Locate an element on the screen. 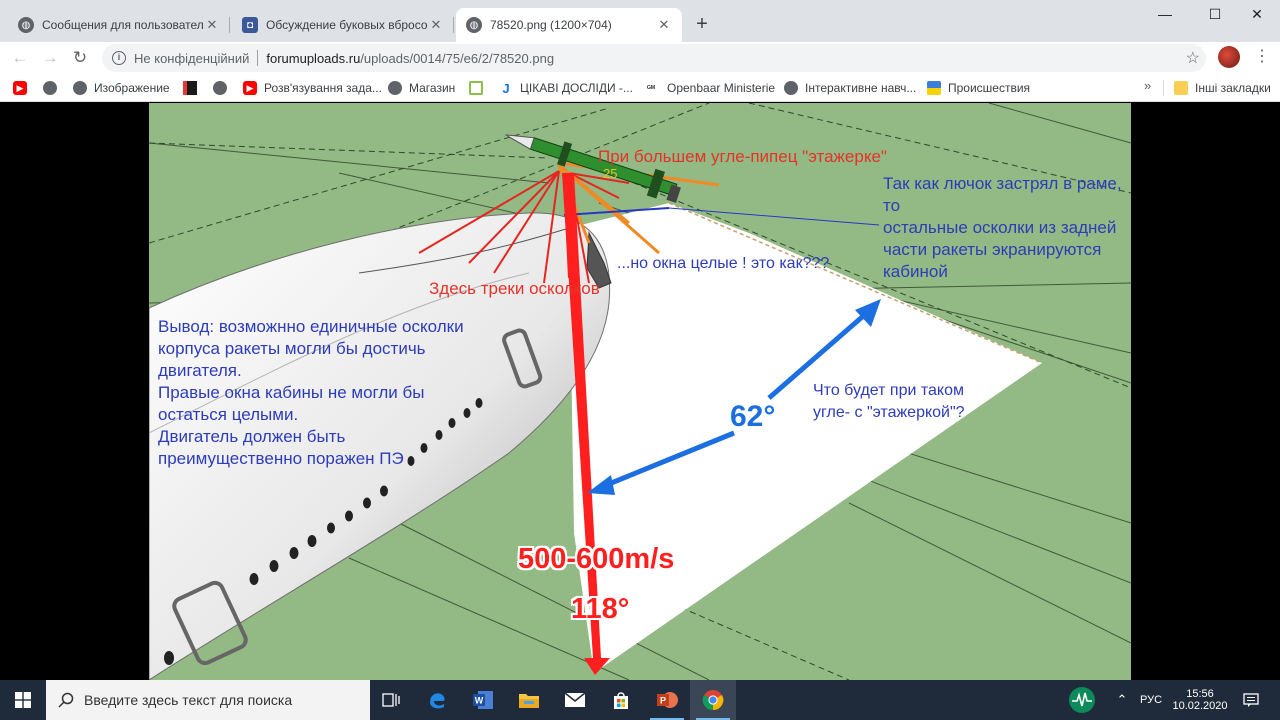 Image resolution: width=1280 pixels, height=720 pixels. forward-button: → is located at coordinates (50, 58).